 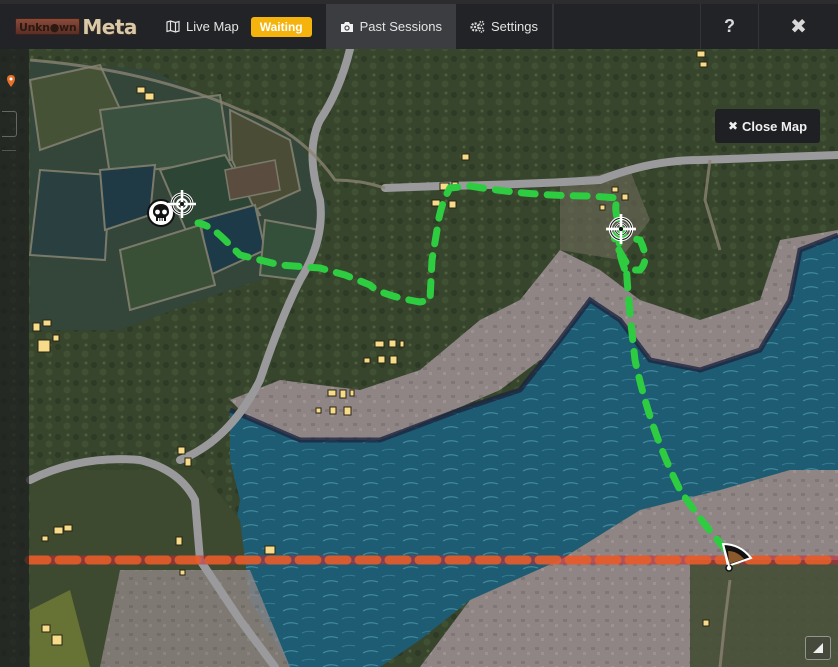 What do you see at coordinates (9, 124) in the screenshot?
I see `side-panel-toggle` at bounding box center [9, 124].